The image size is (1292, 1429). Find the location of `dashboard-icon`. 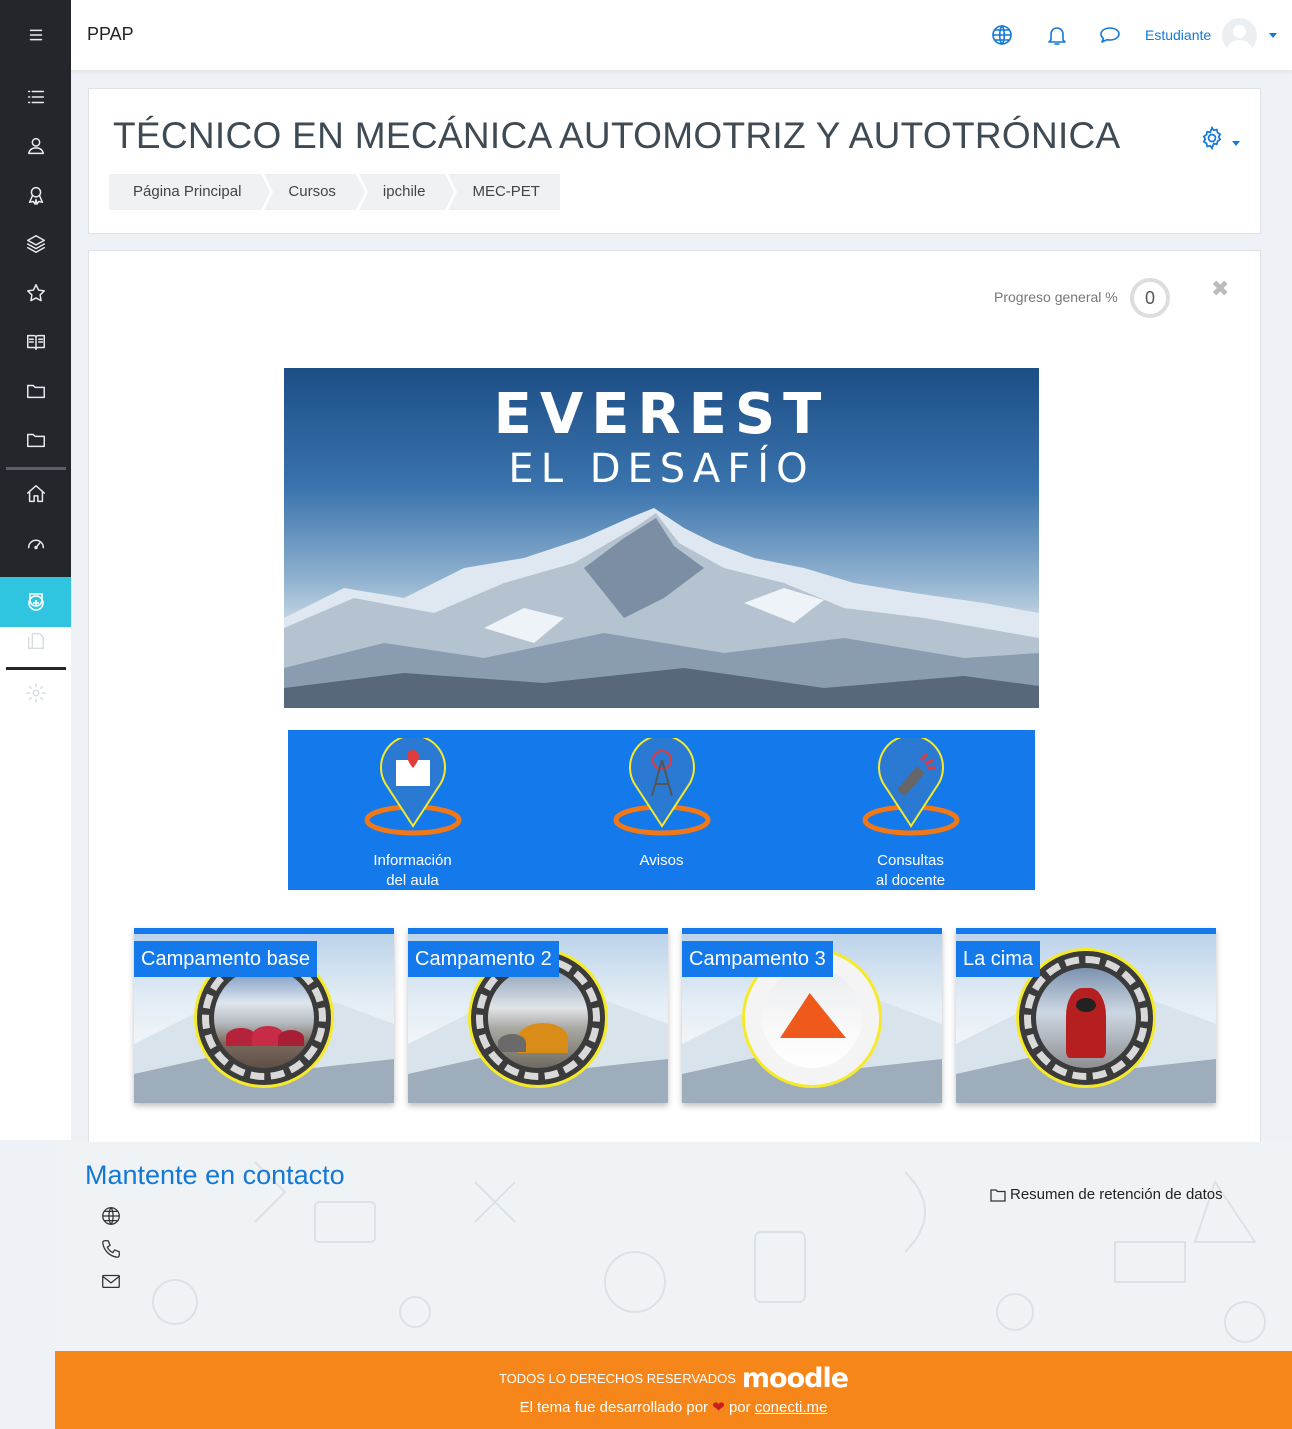

dashboard-icon is located at coordinates (35, 544).